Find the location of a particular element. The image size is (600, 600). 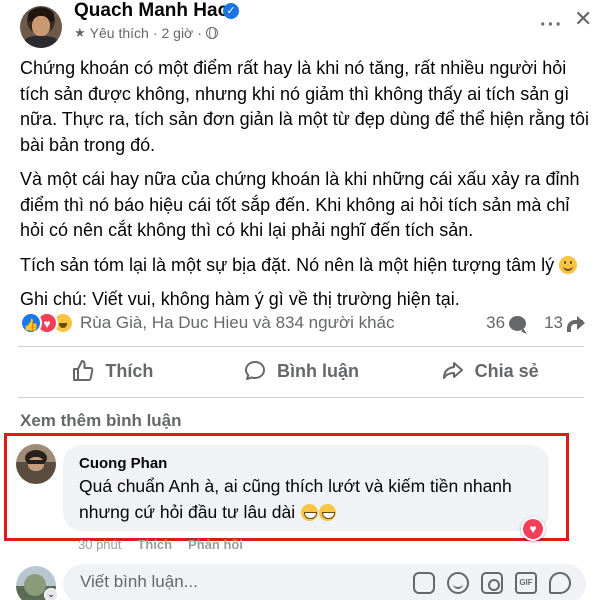

comment-button: Bình luận is located at coordinates (301, 371).